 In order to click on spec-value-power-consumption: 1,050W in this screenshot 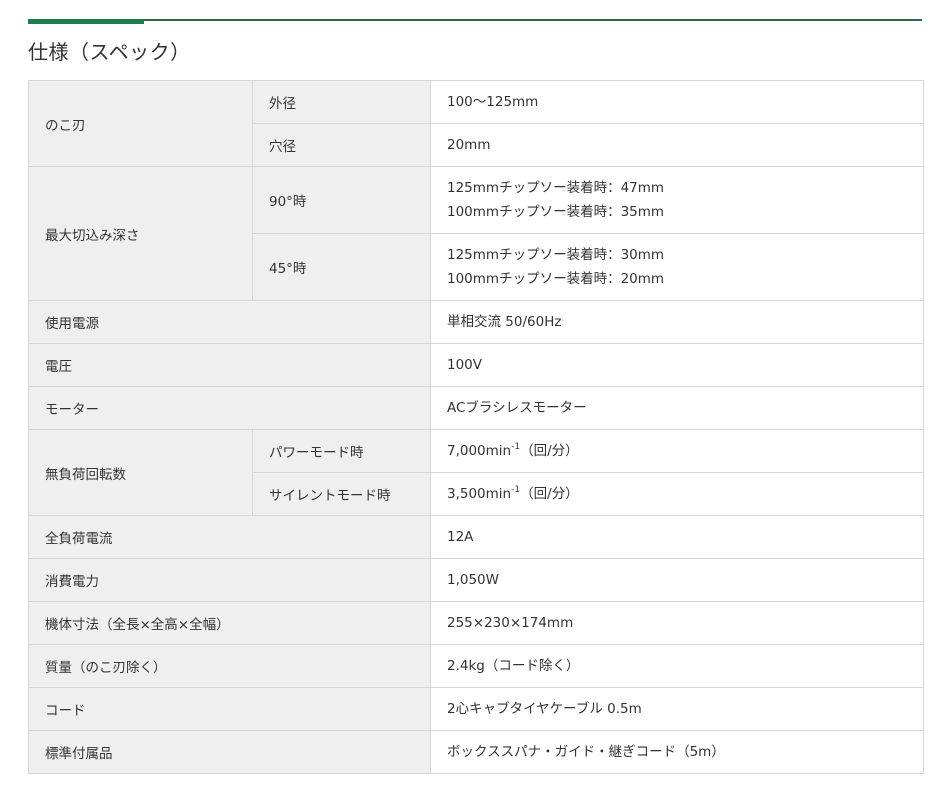, I will do `click(677, 580)`.